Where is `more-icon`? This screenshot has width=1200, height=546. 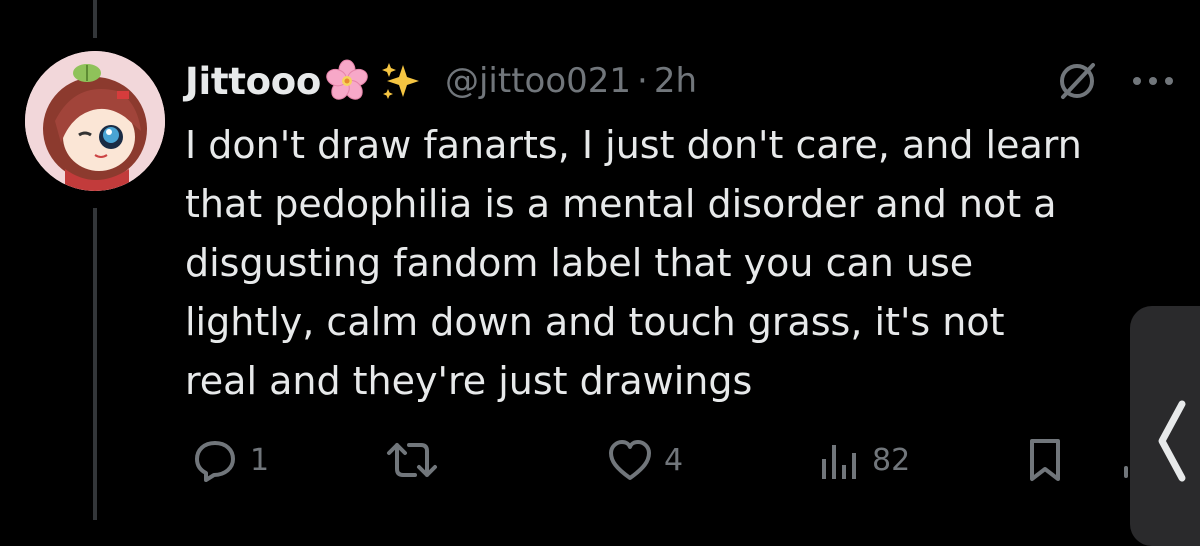
more-icon is located at coordinates (1153, 81).